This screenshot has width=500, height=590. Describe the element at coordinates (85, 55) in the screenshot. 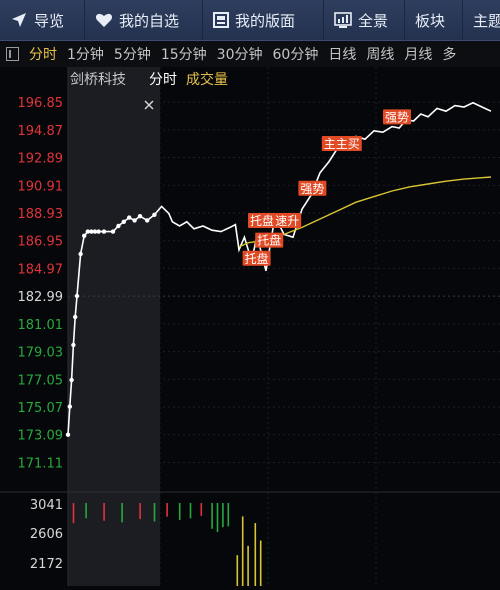

I see `period-tab: 1分钟` at that location.